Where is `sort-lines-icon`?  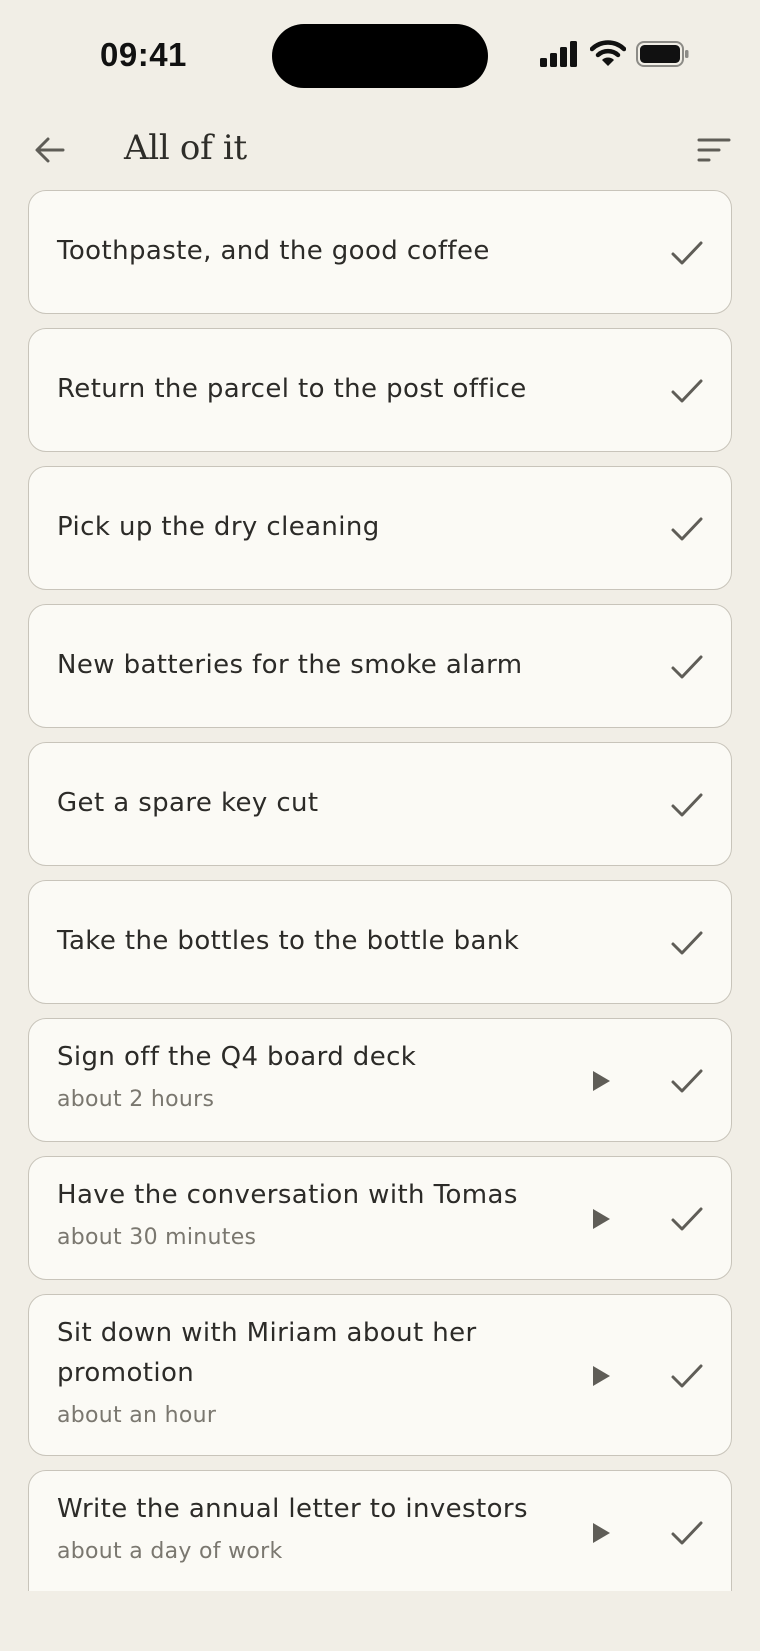 sort-lines-icon is located at coordinates (714, 150).